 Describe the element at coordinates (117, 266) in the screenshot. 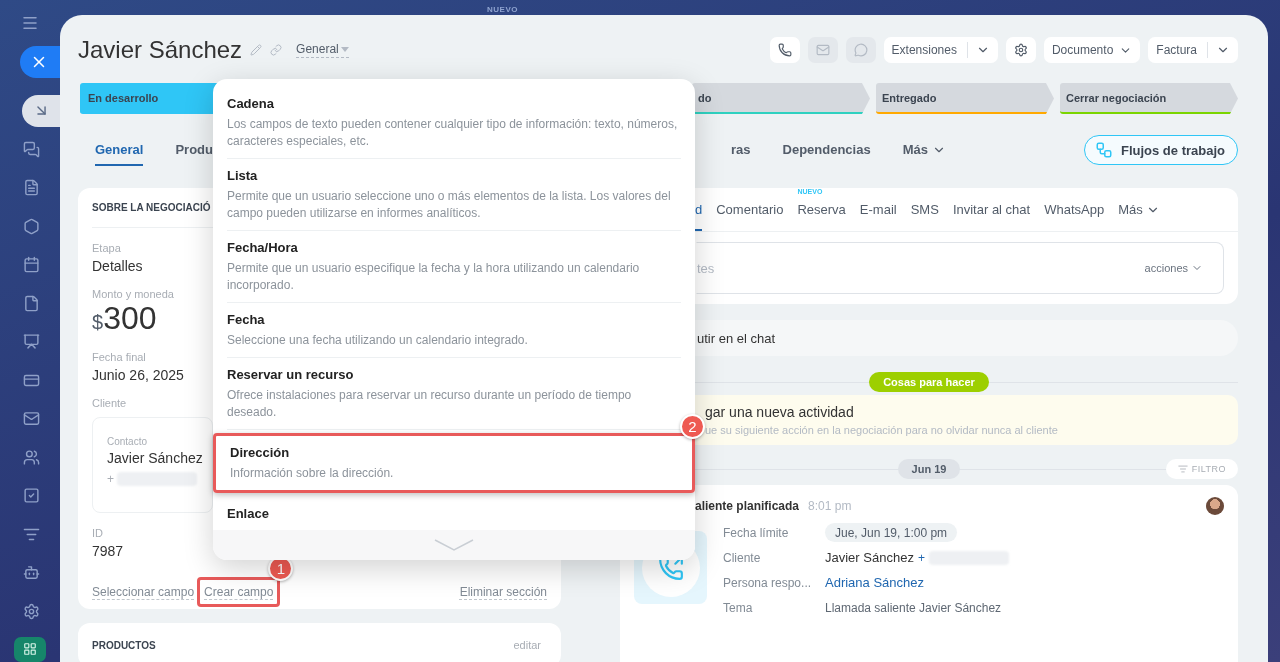

I see `field-value: Detalles` at that location.